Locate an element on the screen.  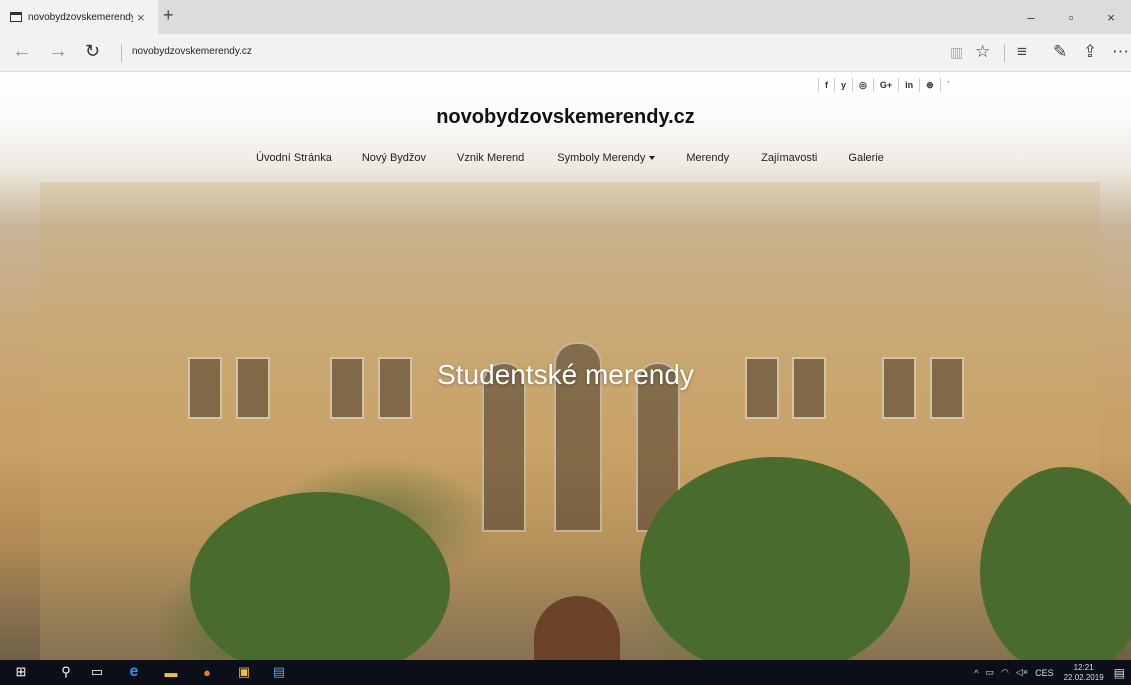
clock: 12:21 22.02.2019 is located at coordinates (1084, 673).